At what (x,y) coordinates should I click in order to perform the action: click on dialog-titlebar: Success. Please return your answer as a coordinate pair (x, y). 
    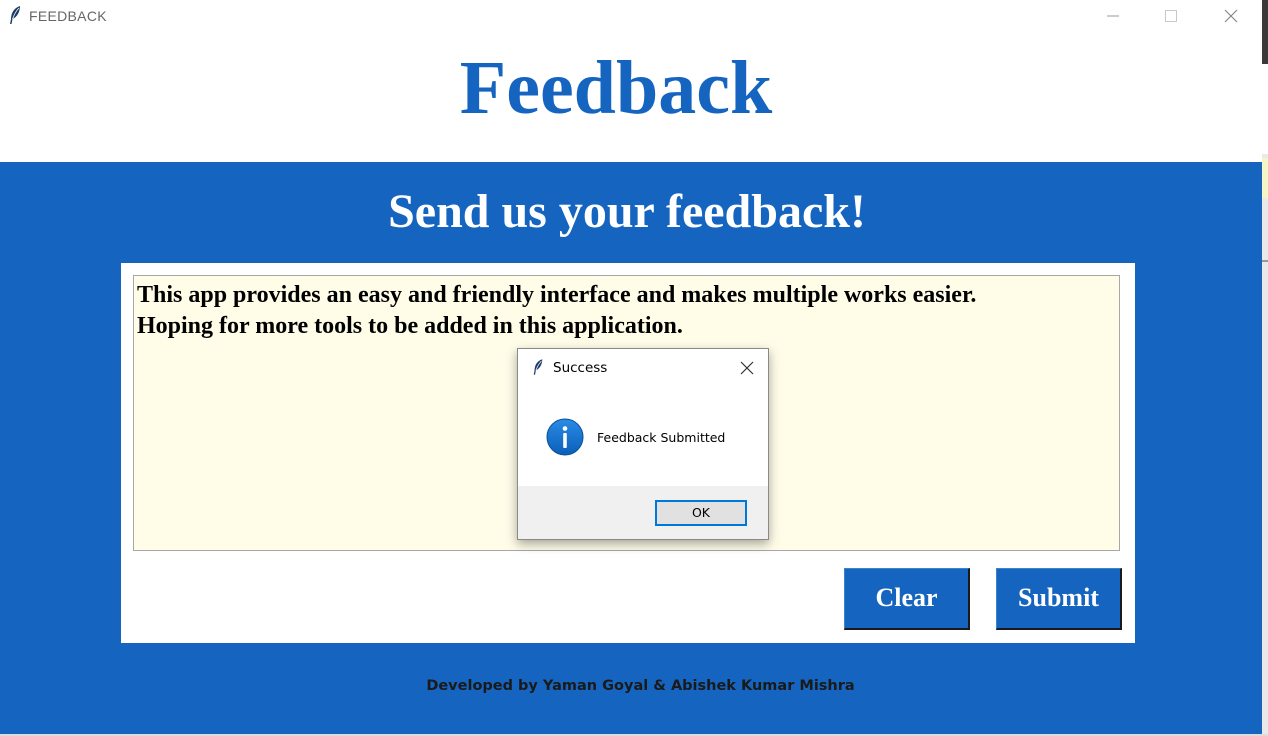
    Looking at the image, I should click on (643, 368).